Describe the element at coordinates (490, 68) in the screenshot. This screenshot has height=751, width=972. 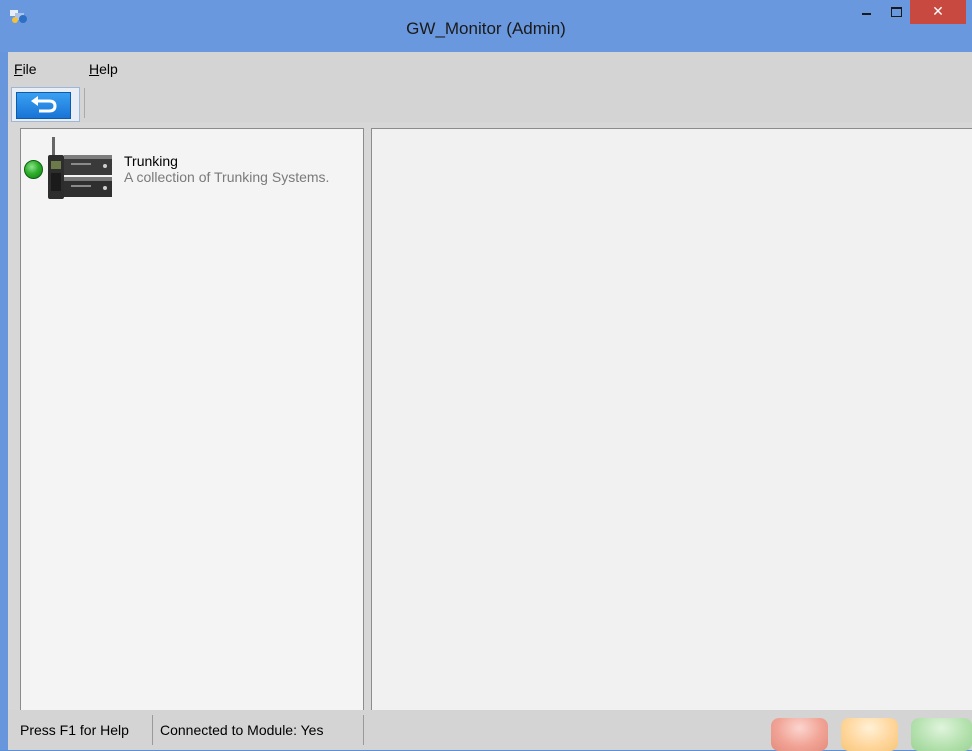
I see `menu-bar: File Help` at that location.